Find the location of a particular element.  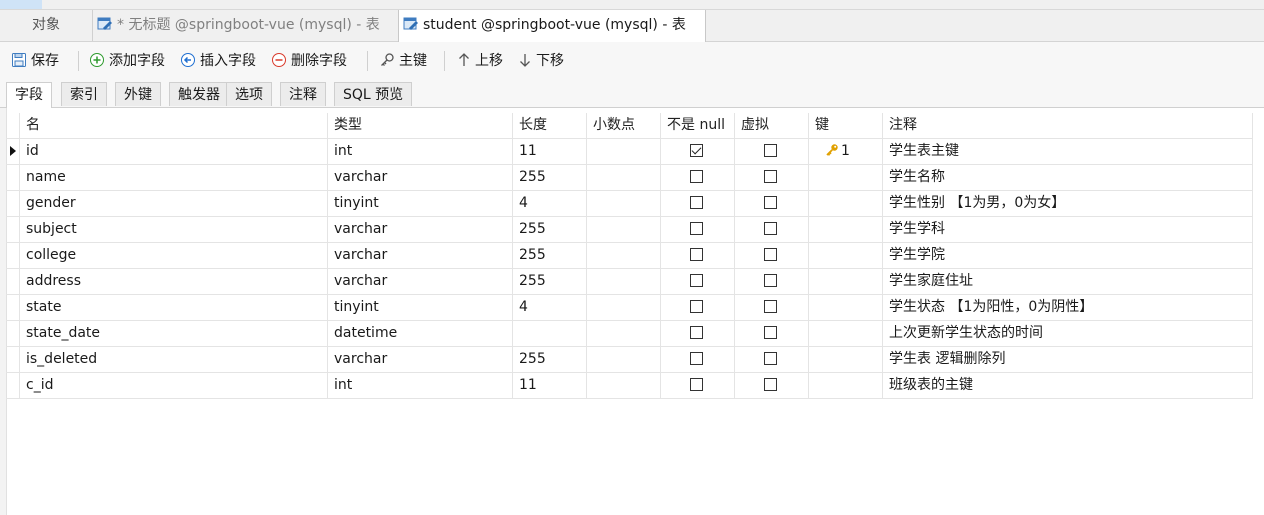

tab-untitled-table: * 无标题 @springboot-vue (mysql) - 表 is located at coordinates (245, 25).